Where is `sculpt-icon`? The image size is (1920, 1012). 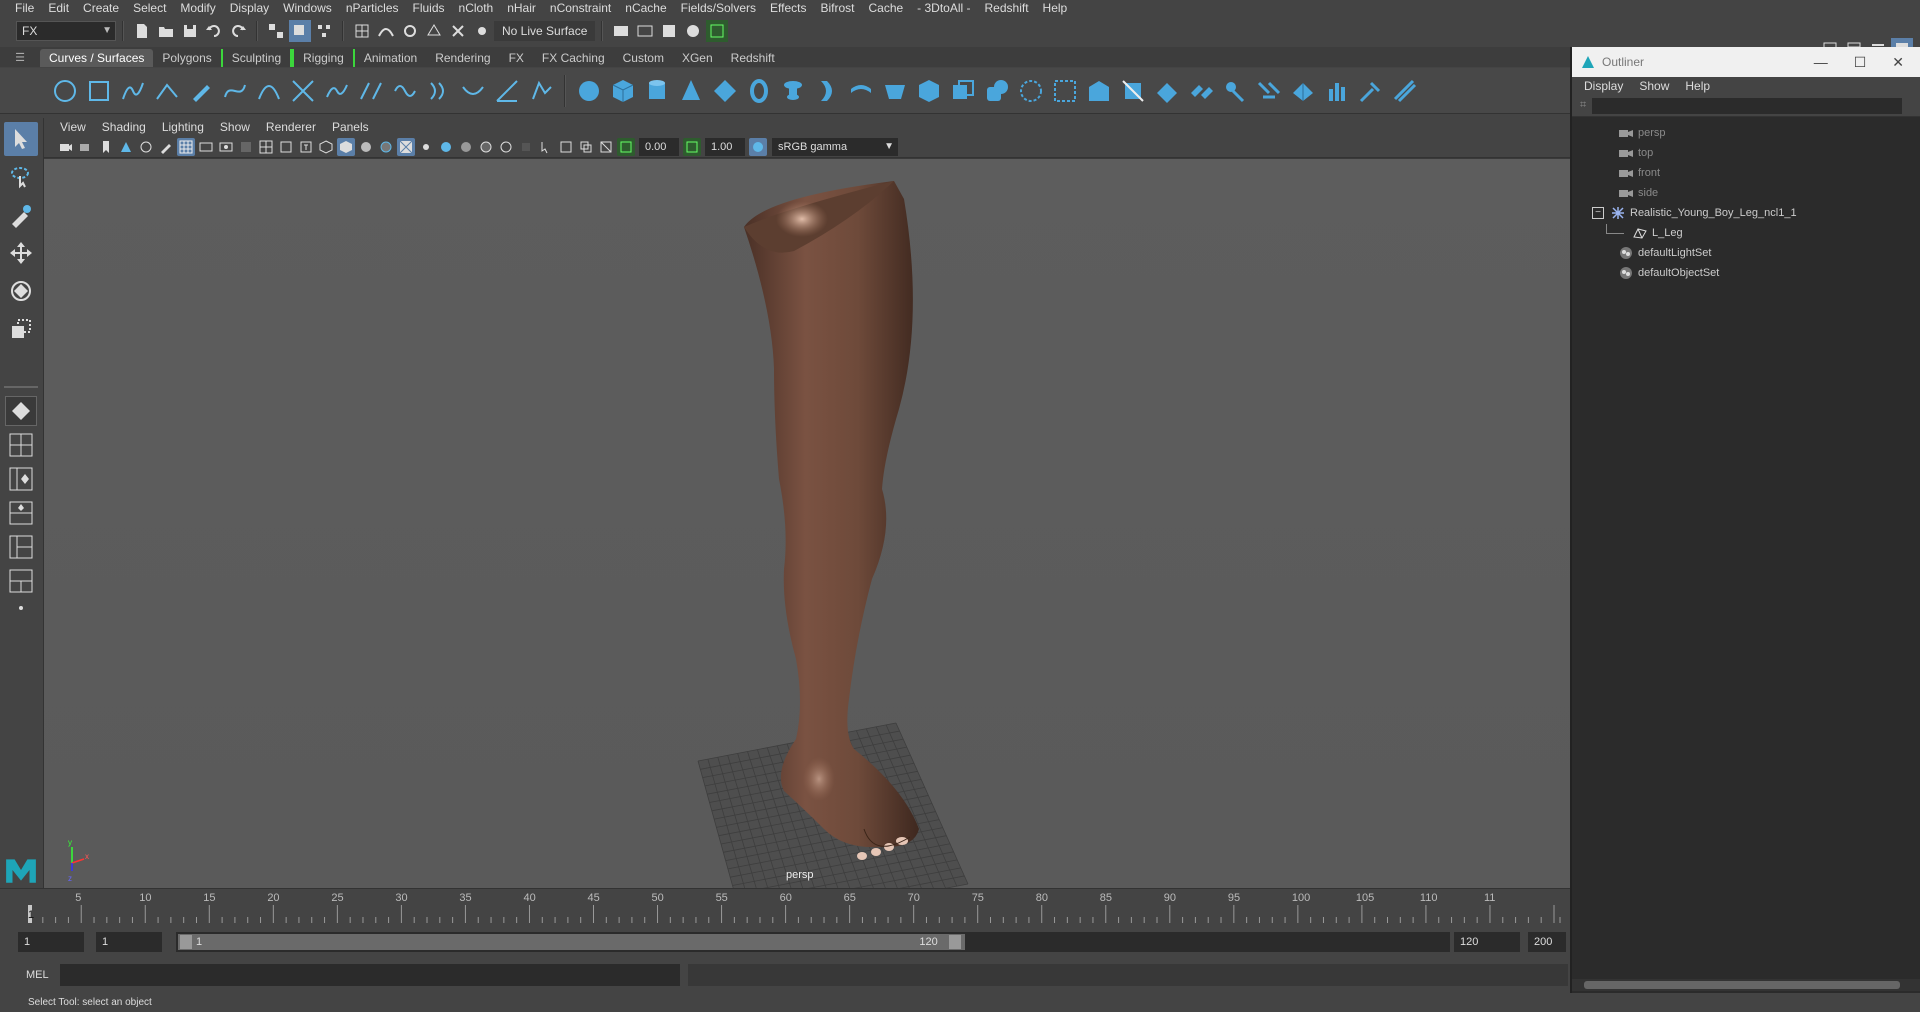 sculpt-icon is located at coordinates (1337, 91).